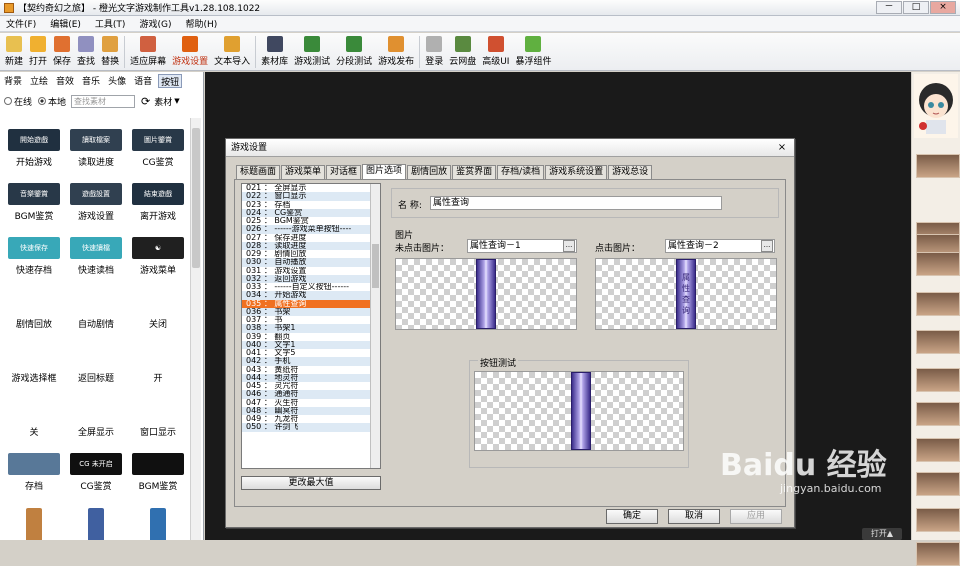  I want to click on expand-button: 打开▲, so click(882, 534).